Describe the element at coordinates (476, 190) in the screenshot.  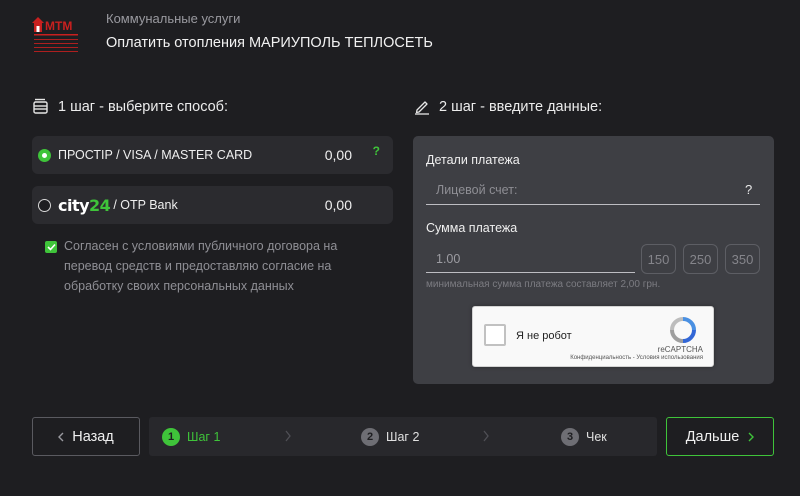
I see `account-input: Лицевой счет:` at that location.